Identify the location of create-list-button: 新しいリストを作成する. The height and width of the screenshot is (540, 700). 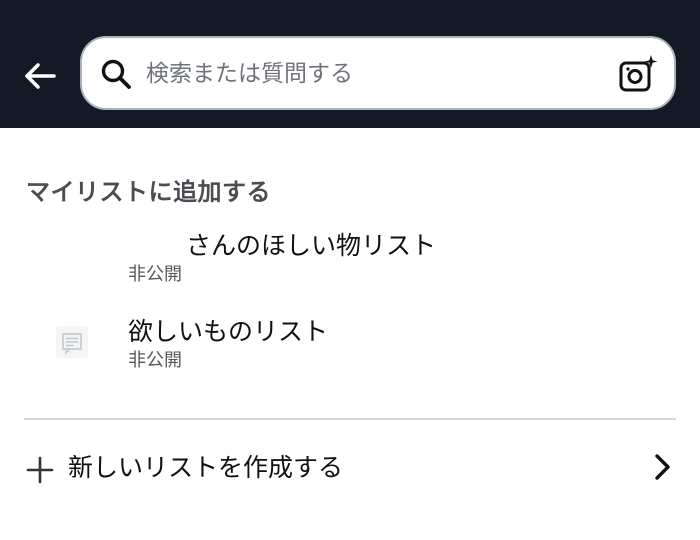
(350, 468).